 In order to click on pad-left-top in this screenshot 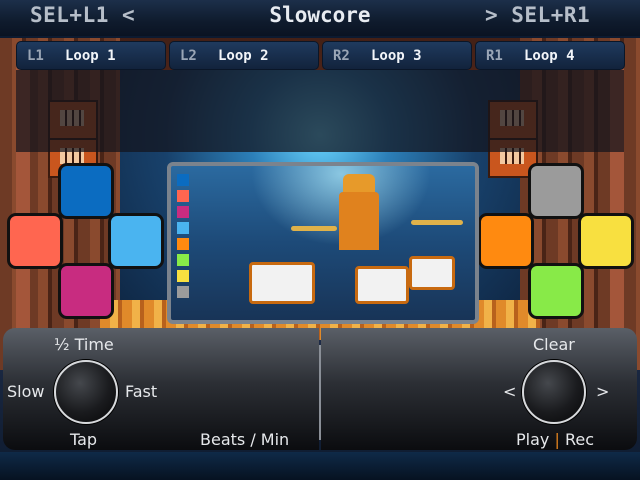, I will do `click(86, 191)`.